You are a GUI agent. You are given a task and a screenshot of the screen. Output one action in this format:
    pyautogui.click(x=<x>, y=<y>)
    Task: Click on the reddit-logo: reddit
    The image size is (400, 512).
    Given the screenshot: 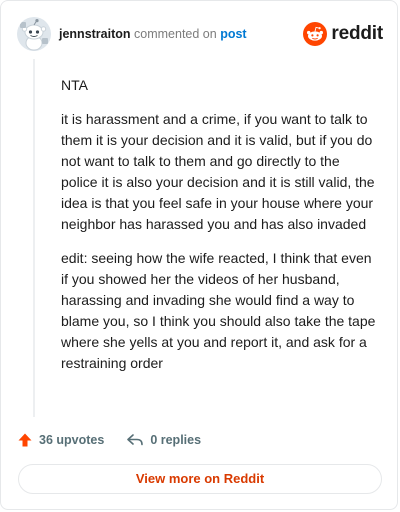 What is the action you would take?
    pyautogui.click(x=343, y=34)
    